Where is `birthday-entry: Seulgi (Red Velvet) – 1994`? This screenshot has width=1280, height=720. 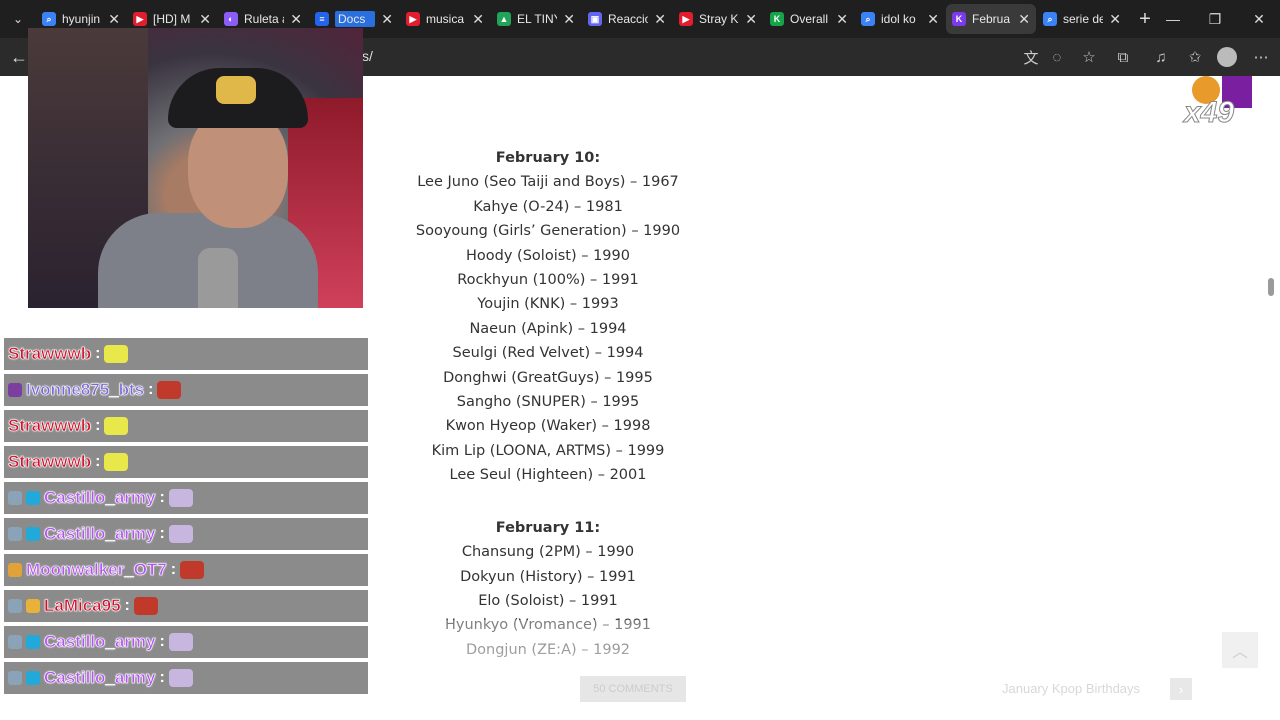
birthday-entry: Seulgi (Red Velvet) – 1994 is located at coordinates (548, 353).